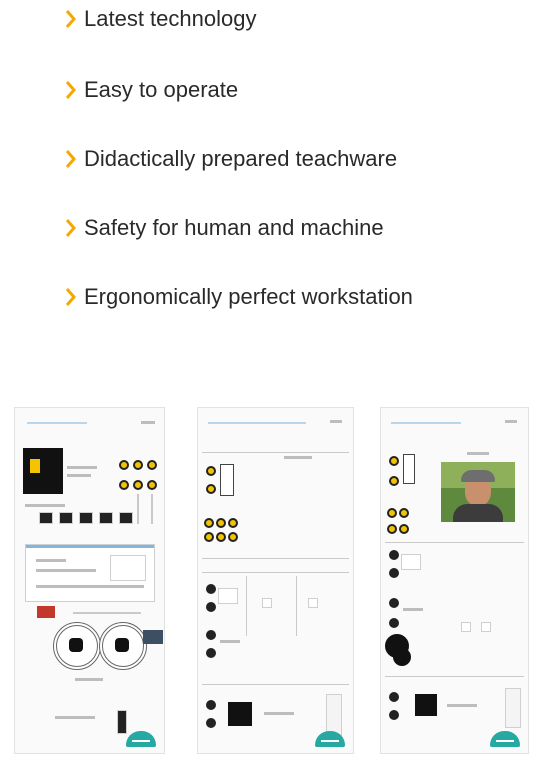 The width and height of the screenshot is (544, 762). What do you see at coordinates (402, 657) in the screenshot?
I see `rotary-knob` at bounding box center [402, 657].